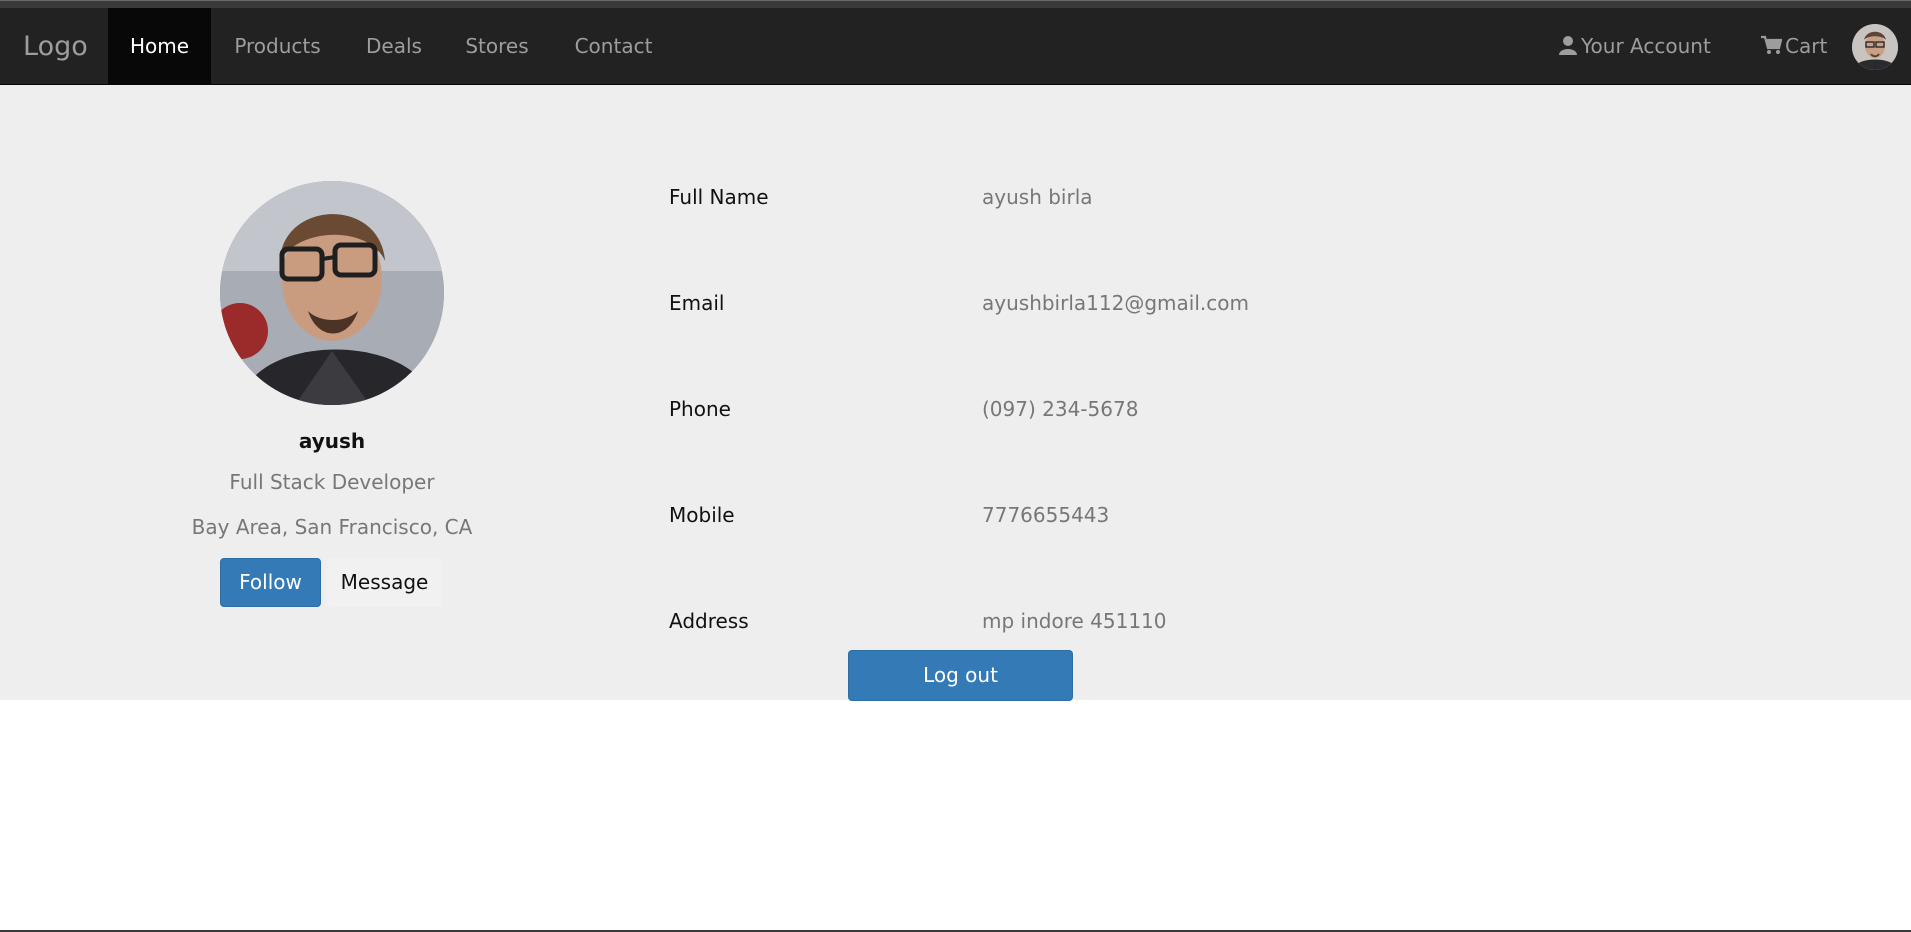  Describe the element at coordinates (1060, 409) in the screenshot. I see `detail-value: (097) 234-5678` at that location.